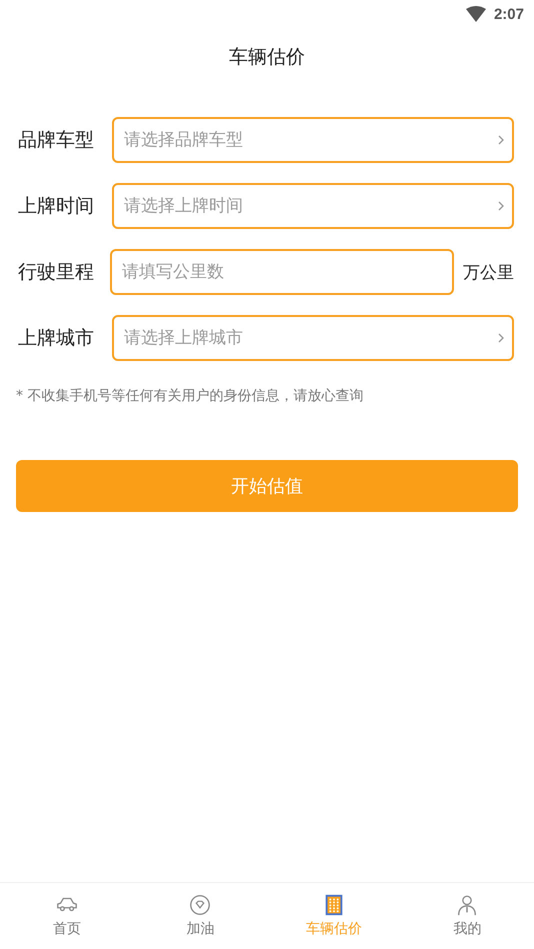 This screenshot has height=949, width=534. I want to click on field-label: 品牌车型, so click(56, 140).